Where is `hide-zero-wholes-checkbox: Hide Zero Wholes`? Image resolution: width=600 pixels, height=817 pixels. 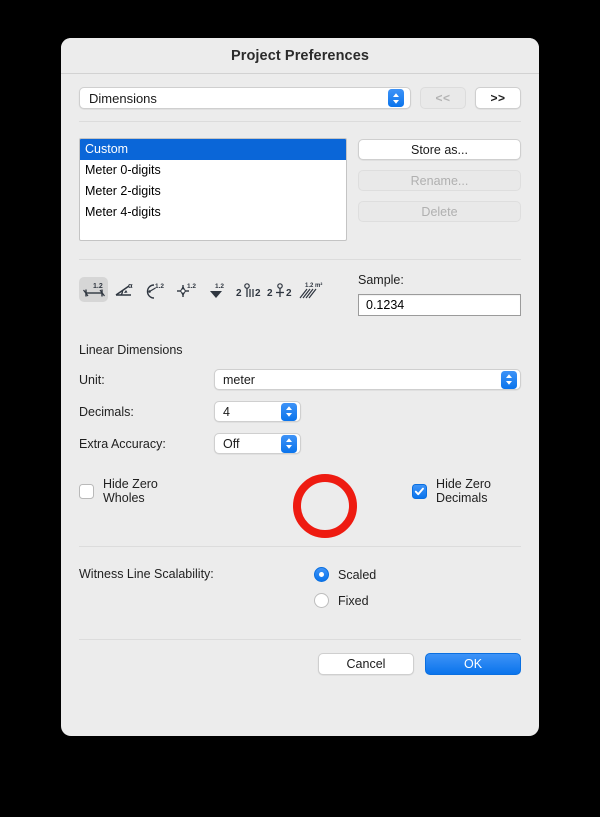
hide-zero-wholes-checkbox: Hide Zero Wholes is located at coordinates (129, 491).